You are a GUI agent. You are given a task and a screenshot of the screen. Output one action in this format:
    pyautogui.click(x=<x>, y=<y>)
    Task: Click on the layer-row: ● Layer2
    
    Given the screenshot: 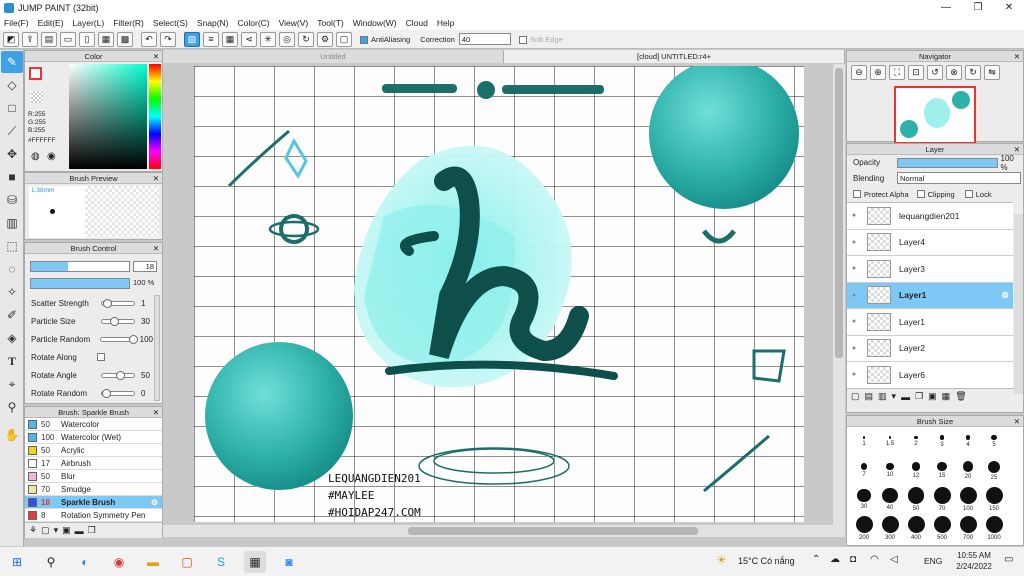 What is the action you would take?
    pyautogui.click(x=930, y=348)
    